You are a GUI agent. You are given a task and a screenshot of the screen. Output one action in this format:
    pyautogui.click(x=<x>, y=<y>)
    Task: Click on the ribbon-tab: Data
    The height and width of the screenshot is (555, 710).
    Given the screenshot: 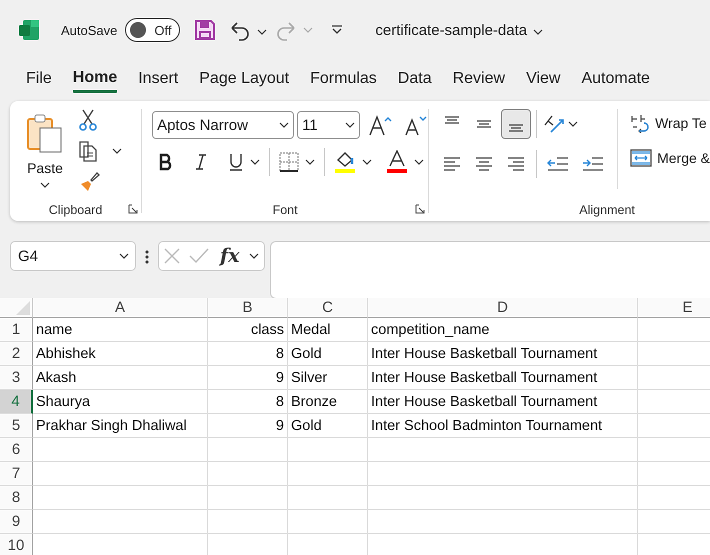 What is the action you would take?
    pyautogui.click(x=415, y=81)
    